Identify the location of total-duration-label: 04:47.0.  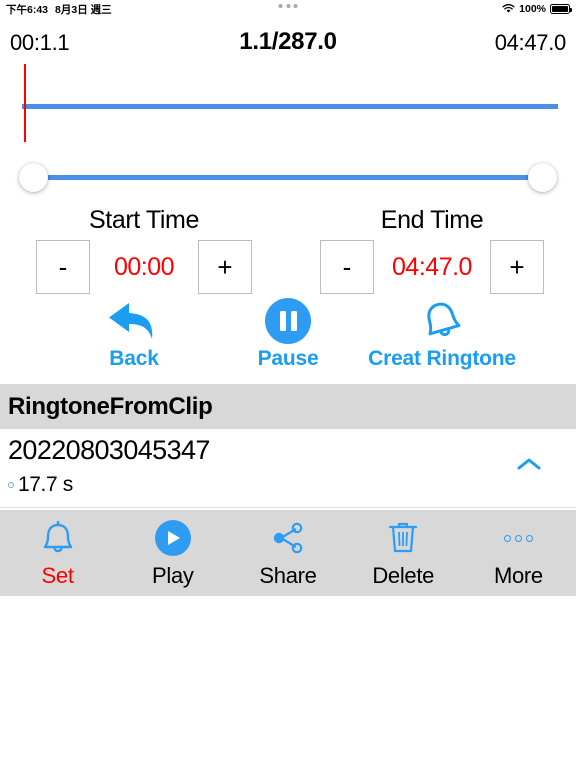
(530, 42).